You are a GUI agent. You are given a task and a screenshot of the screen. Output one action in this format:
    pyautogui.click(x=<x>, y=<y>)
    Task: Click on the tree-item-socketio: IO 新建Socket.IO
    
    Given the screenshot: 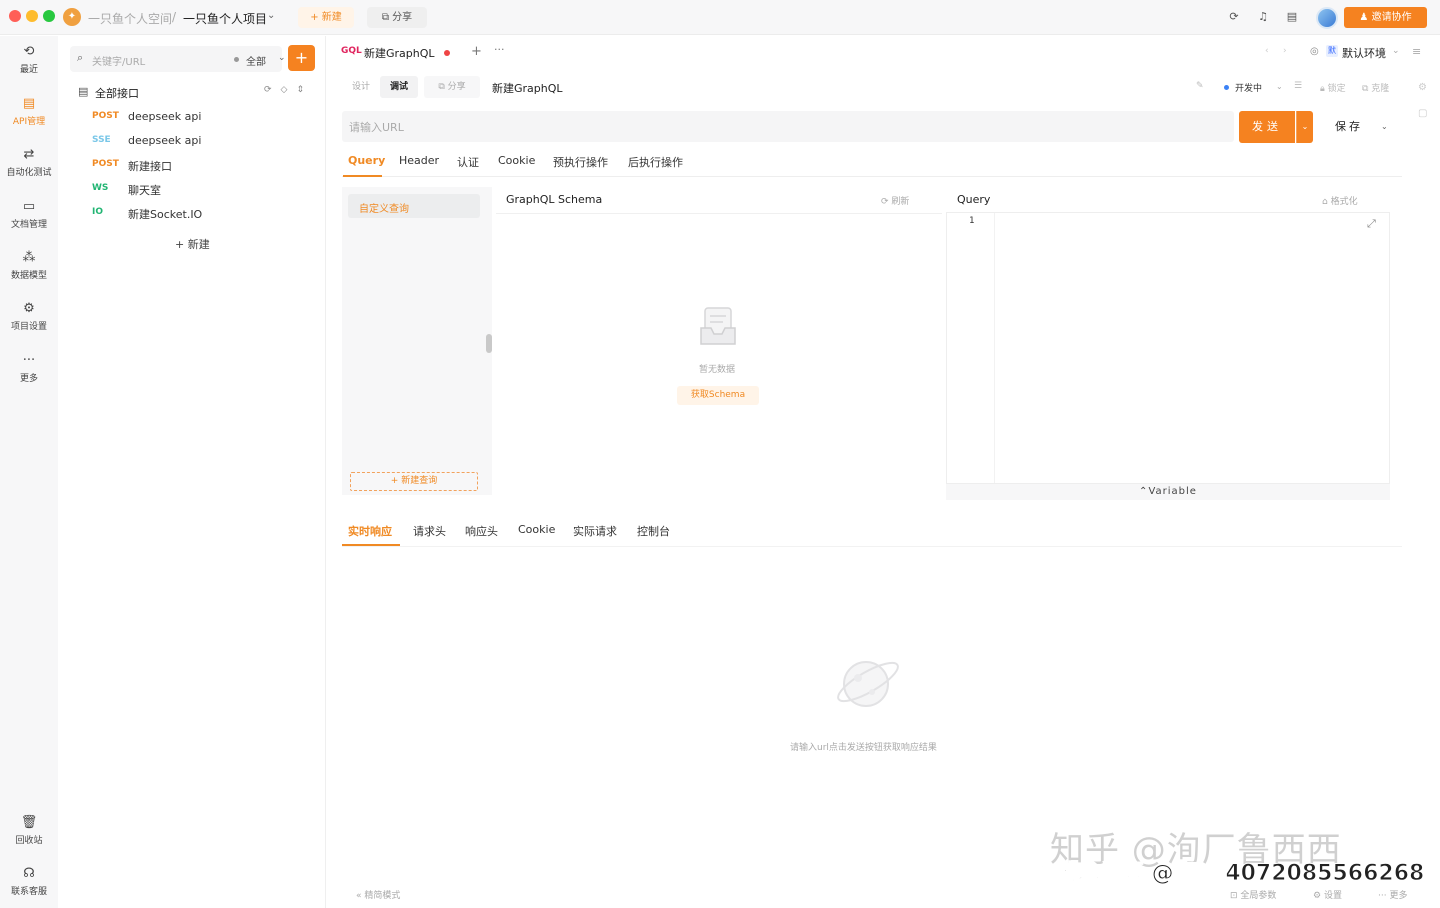 What is the action you would take?
    pyautogui.click(x=202, y=214)
    